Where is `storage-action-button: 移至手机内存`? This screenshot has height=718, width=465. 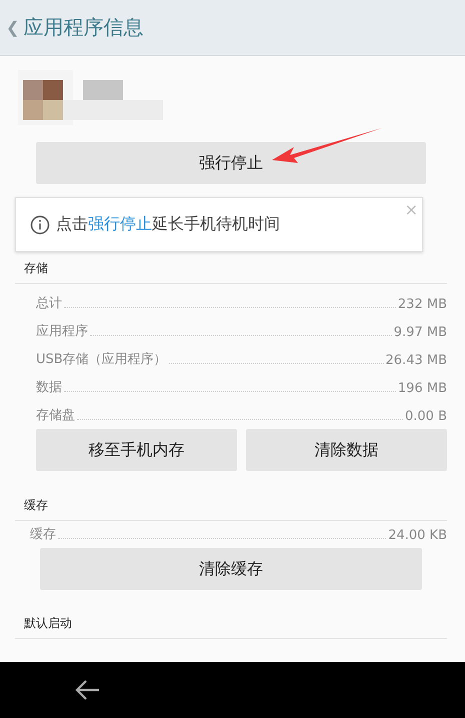
storage-action-button: 移至手机内存 is located at coordinates (136, 450).